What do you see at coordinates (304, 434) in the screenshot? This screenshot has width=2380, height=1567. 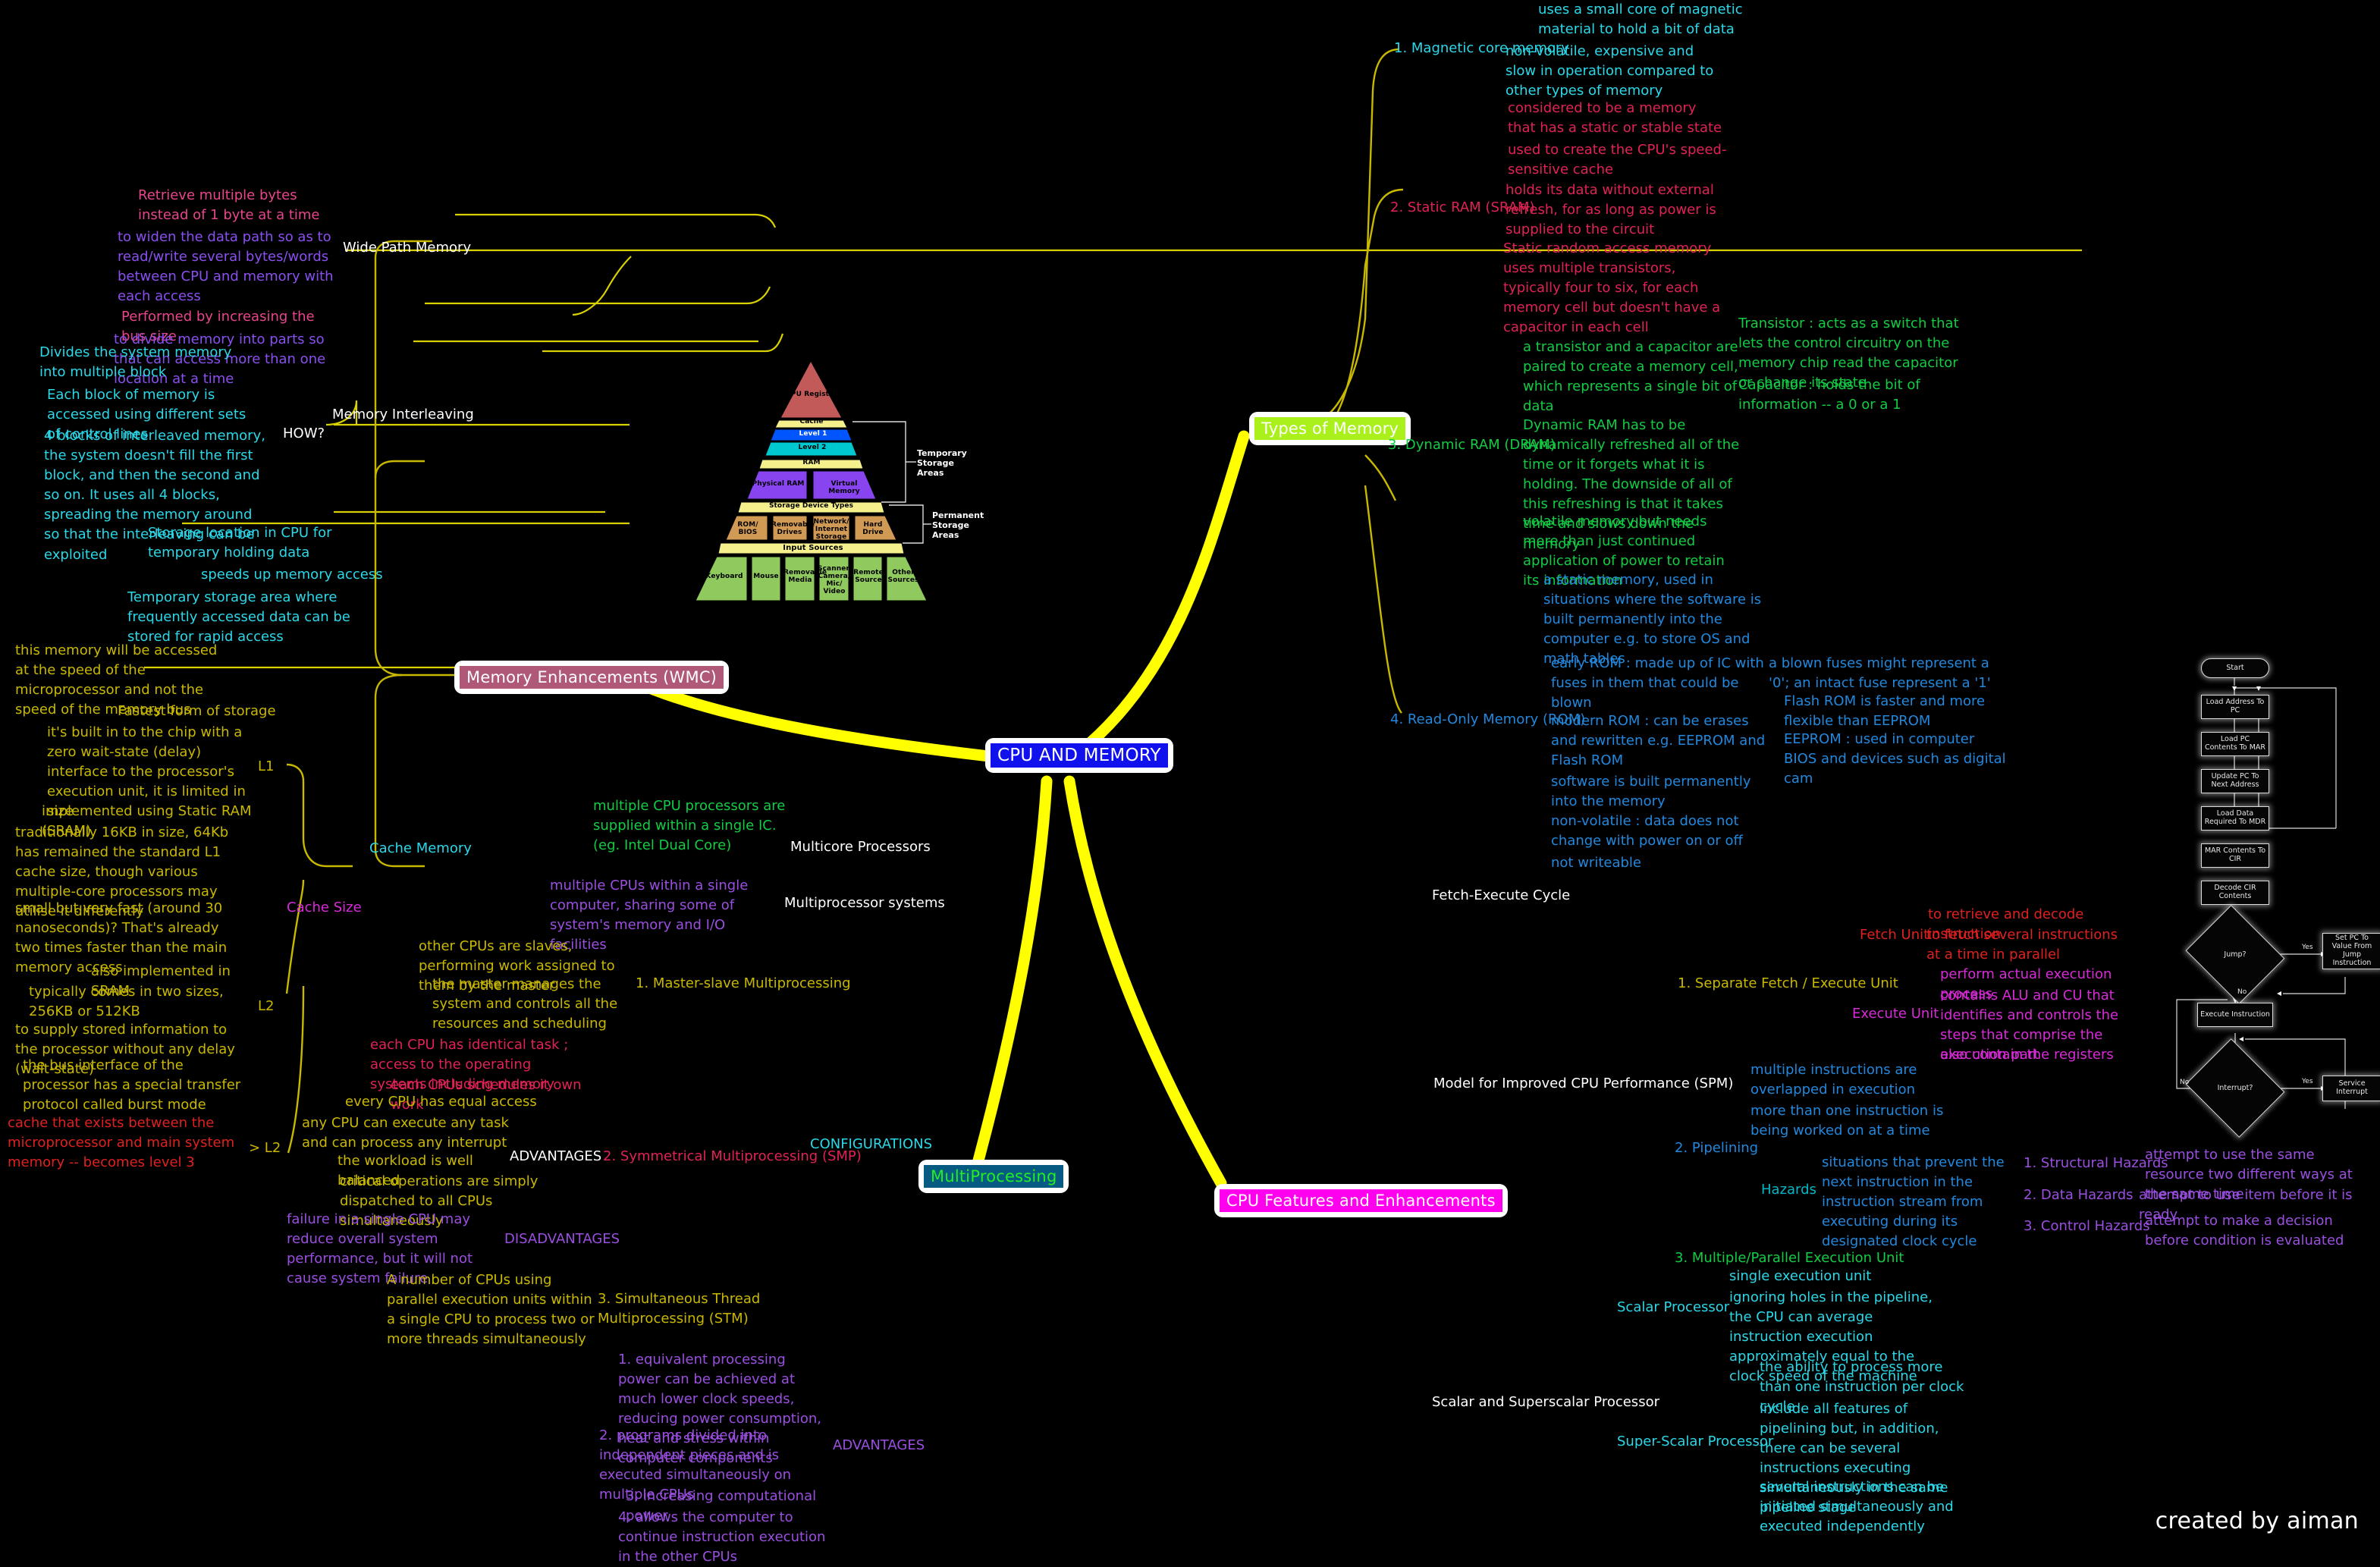 I see `label-how: HOW?` at bounding box center [304, 434].